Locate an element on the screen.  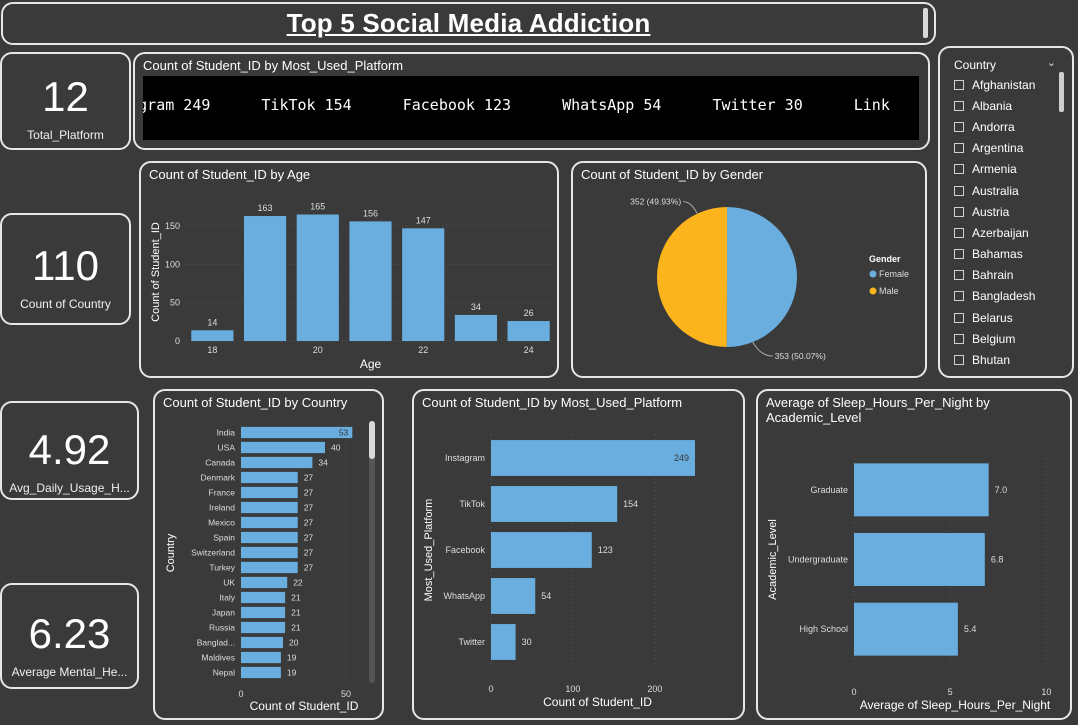
y-tick-label: Instagram is located at coordinates (465, 458).